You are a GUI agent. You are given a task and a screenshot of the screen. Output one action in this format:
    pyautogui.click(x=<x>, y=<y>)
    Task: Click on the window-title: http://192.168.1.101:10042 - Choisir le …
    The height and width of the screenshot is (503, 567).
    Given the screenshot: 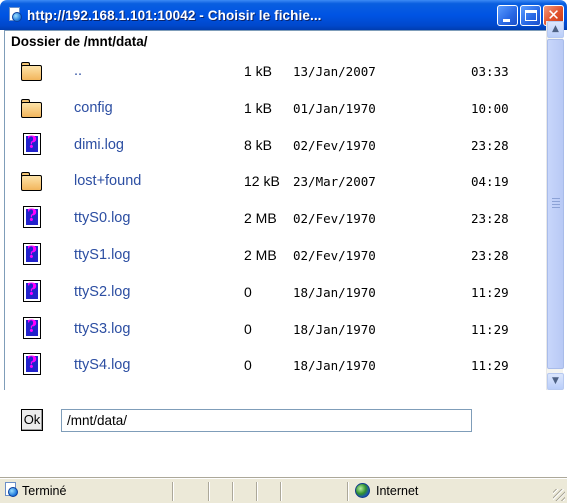 What is the action you would take?
    pyautogui.click(x=174, y=15)
    